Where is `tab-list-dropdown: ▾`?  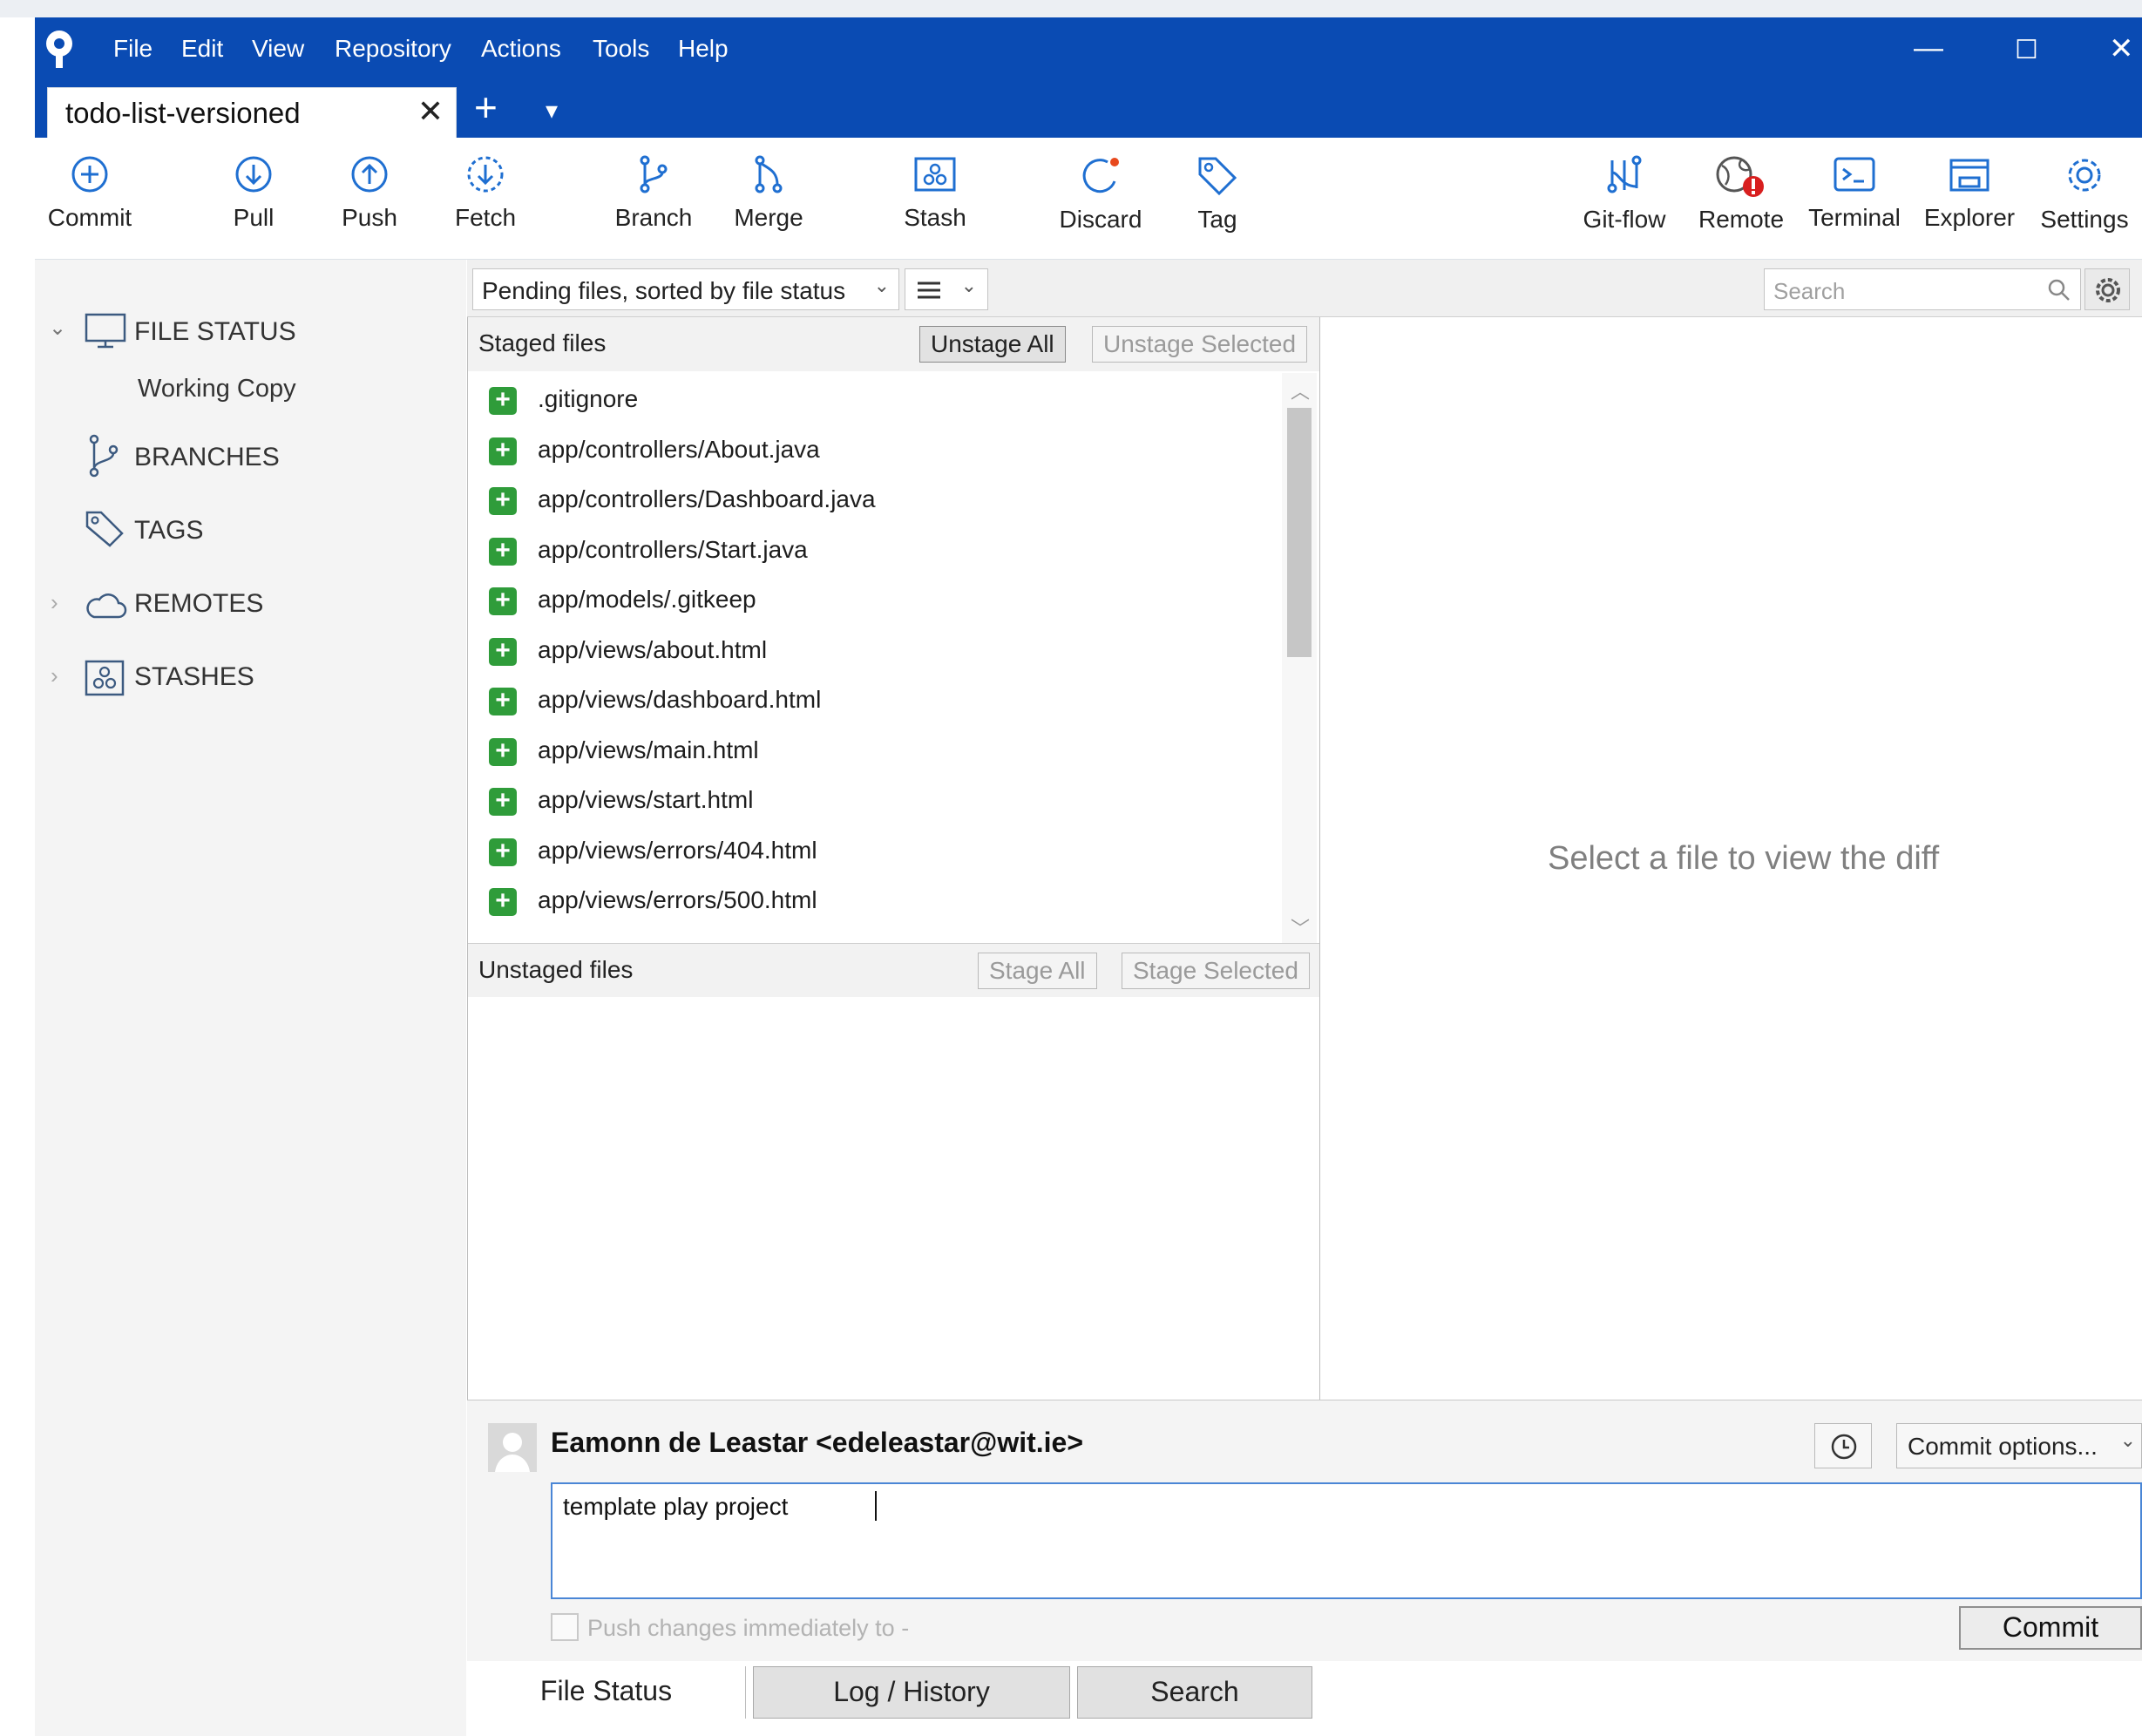
tab-list-dropdown: ▾ is located at coordinates (552, 110).